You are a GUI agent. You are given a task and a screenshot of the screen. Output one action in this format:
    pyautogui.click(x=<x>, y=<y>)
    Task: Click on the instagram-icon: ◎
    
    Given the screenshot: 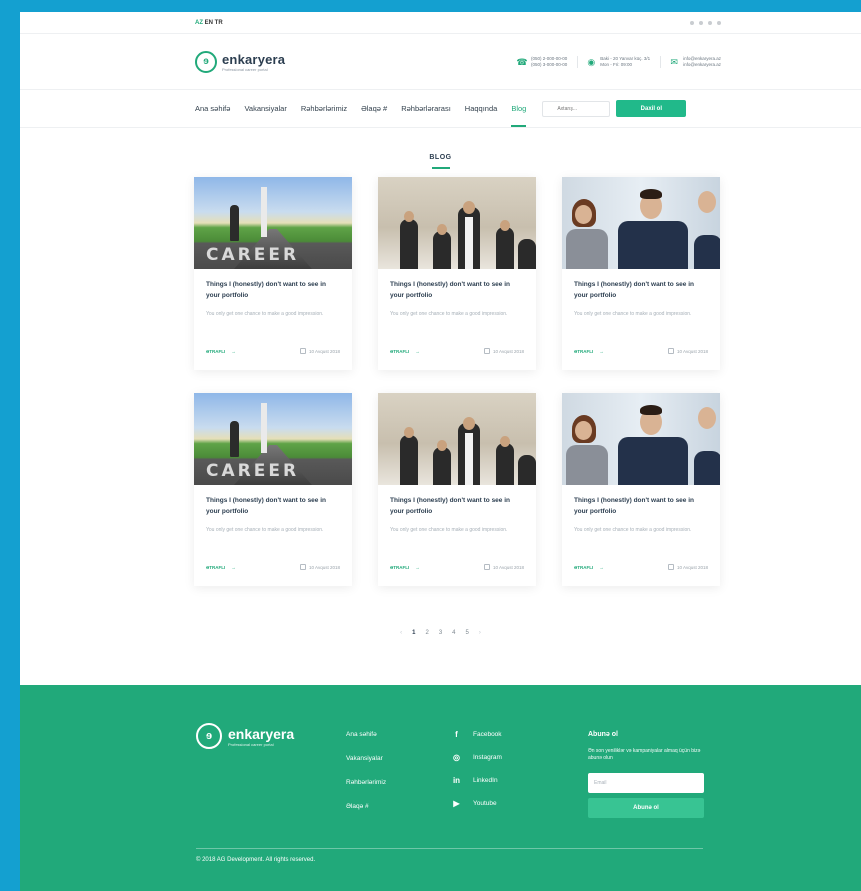 What is the action you would take?
    pyautogui.click(x=456, y=757)
    